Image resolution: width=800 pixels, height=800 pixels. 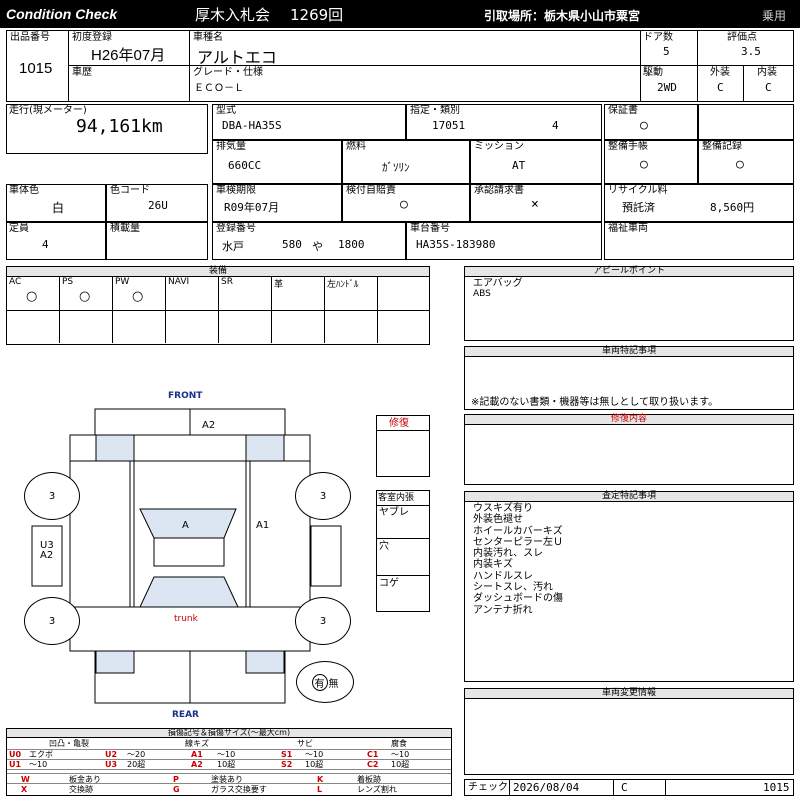 What do you see at coordinates (732, 207) in the screenshot?
I see `recycle-value: 8,560円` at bounding box center [732, 207].